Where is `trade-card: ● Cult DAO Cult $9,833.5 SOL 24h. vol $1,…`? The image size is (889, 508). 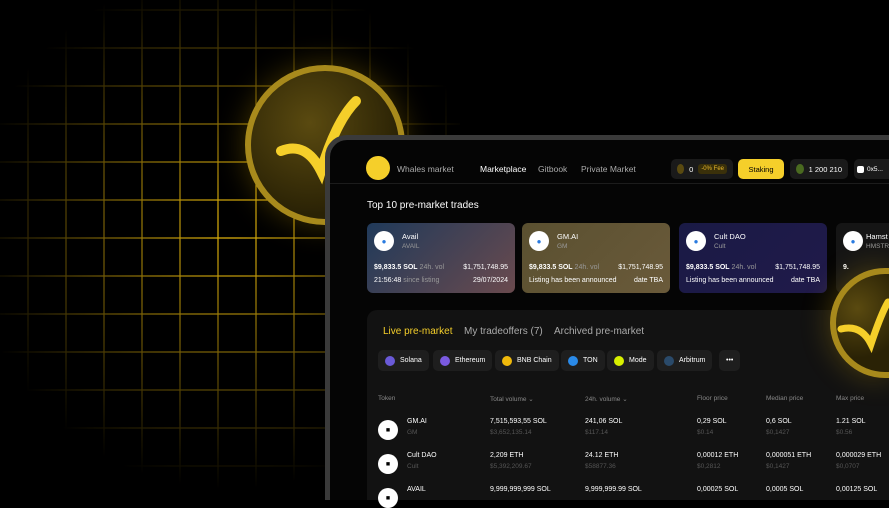 trade-card: ● Cult DAO Cult $9,833.5 SOL 24h. vol $1,… is located at coordinates (753, 258).